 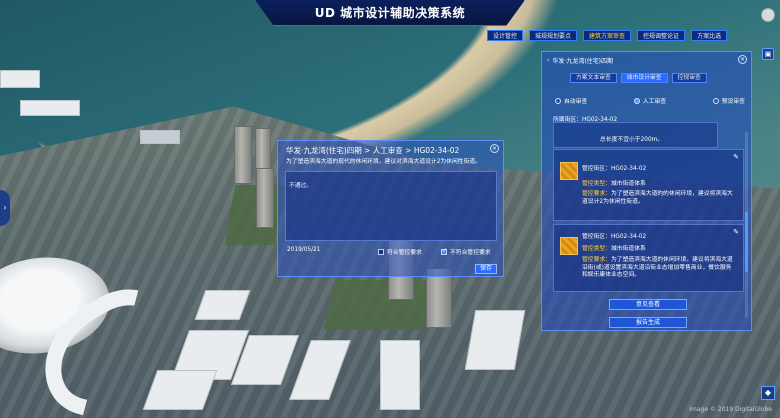 I want to click on checkbox-box, so click(x=381, y=251).